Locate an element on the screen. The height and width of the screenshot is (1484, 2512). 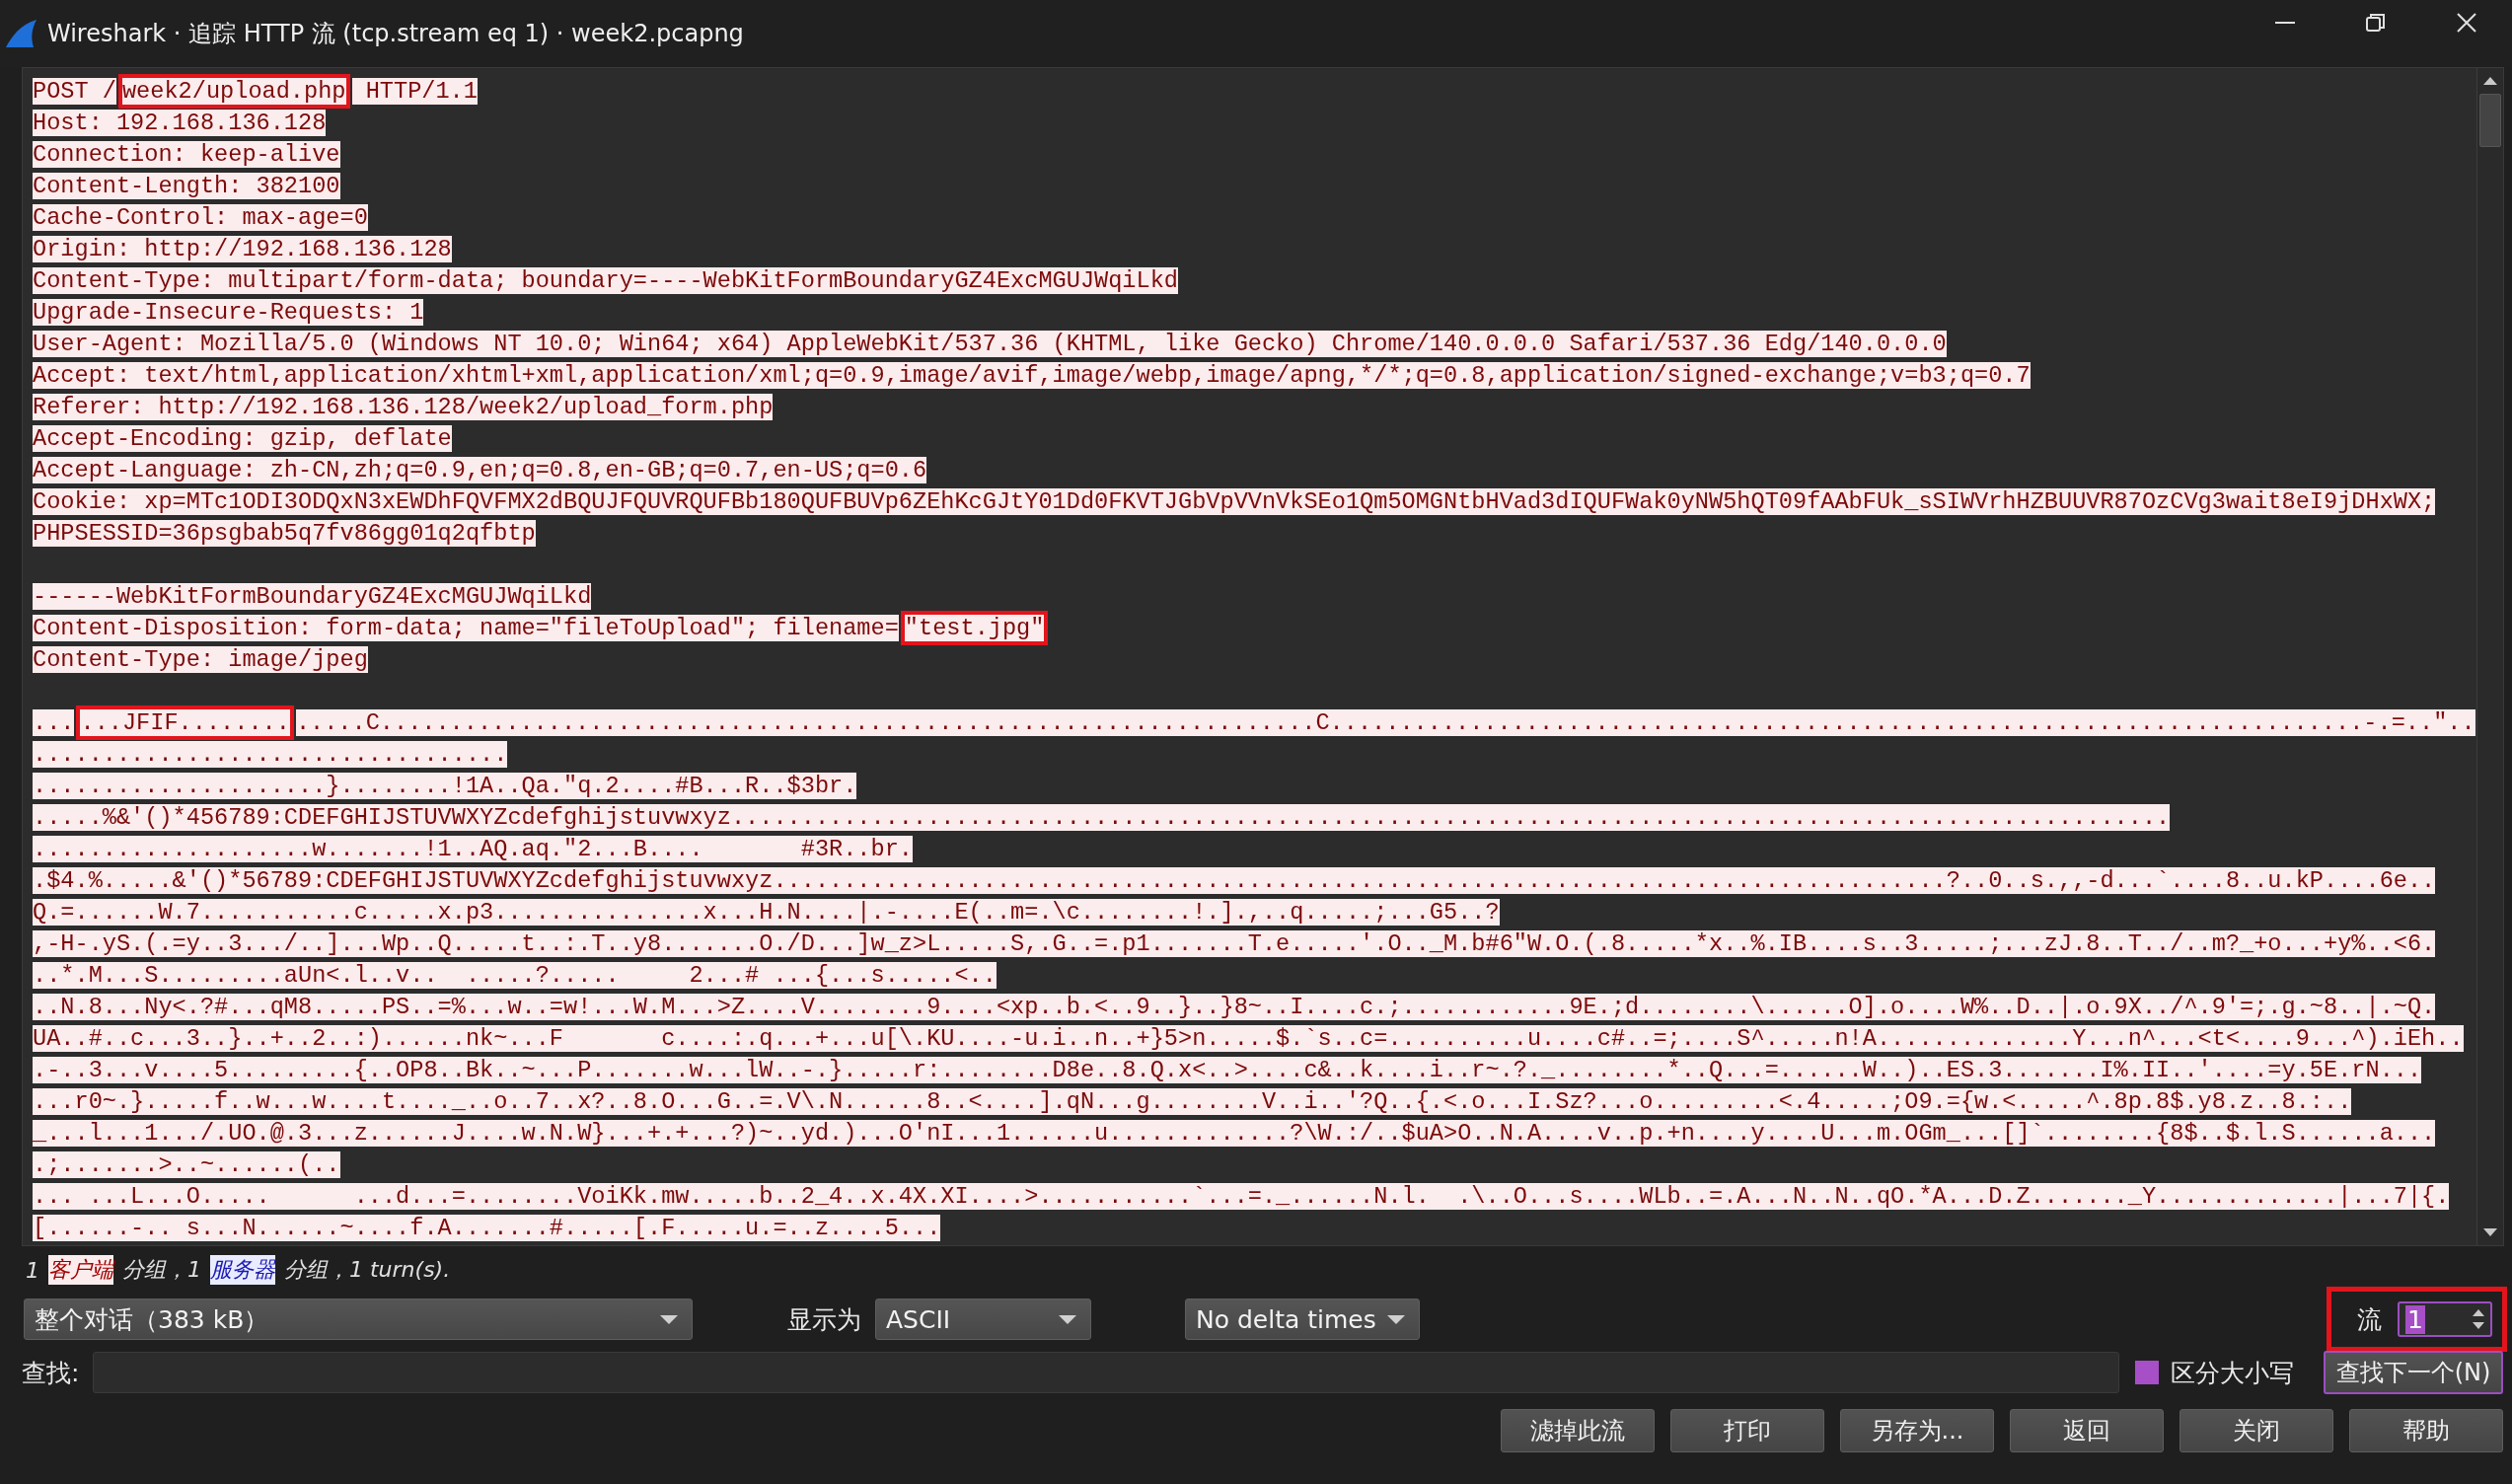
stream-text: Cache-Control: max-age=0 is located at coordinates (200, 217).